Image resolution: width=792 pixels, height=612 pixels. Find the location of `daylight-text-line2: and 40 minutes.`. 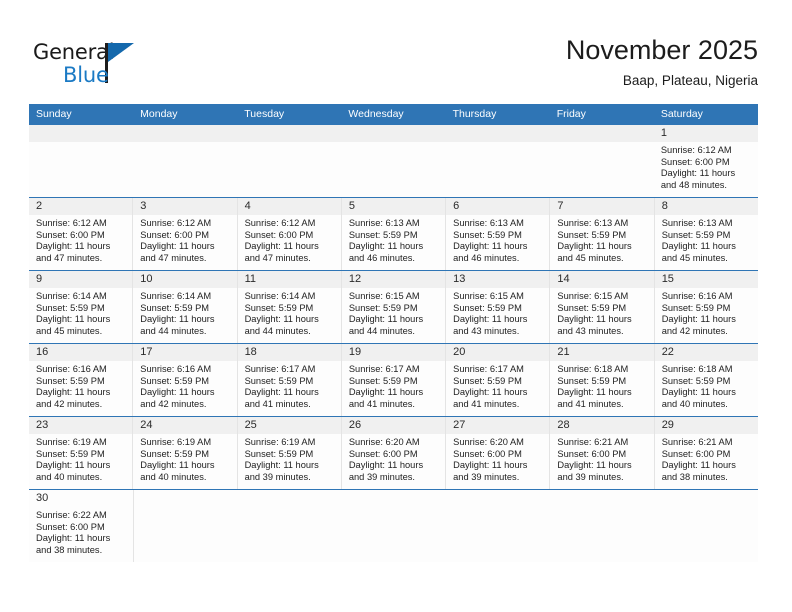

daylight-text-line2: and 40 minutes. is located at coordinates (694, 403).